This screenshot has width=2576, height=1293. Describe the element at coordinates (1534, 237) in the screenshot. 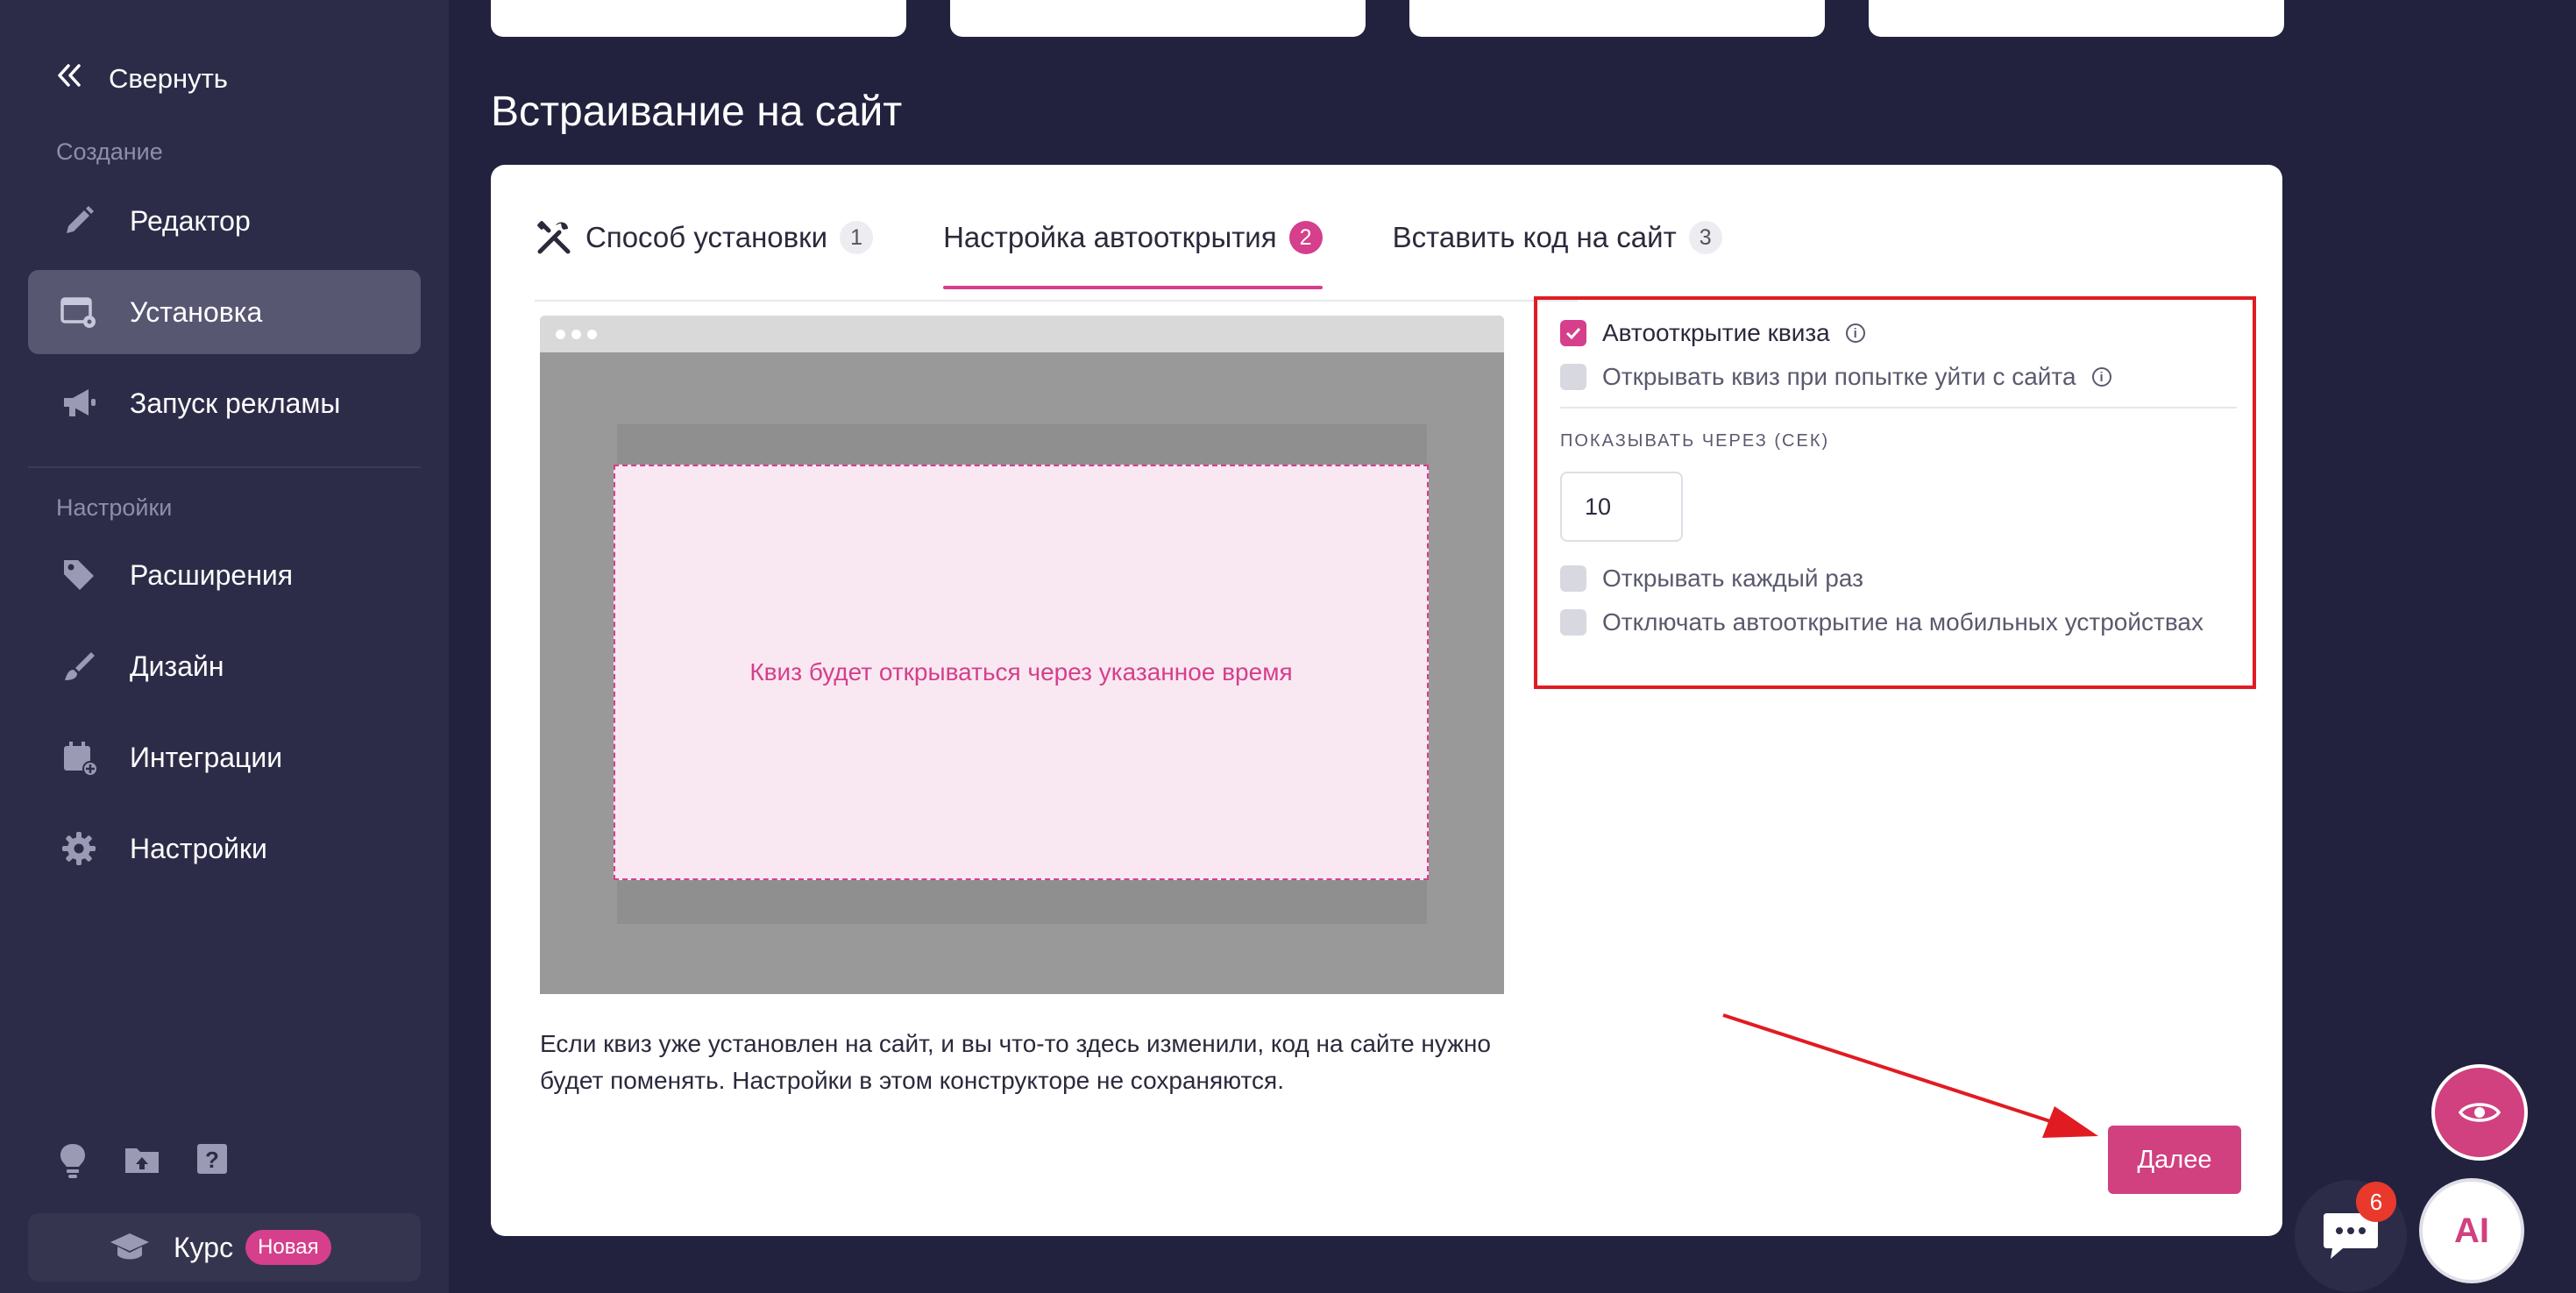

I see `tab-label: Вставить код на сайт` at that location.